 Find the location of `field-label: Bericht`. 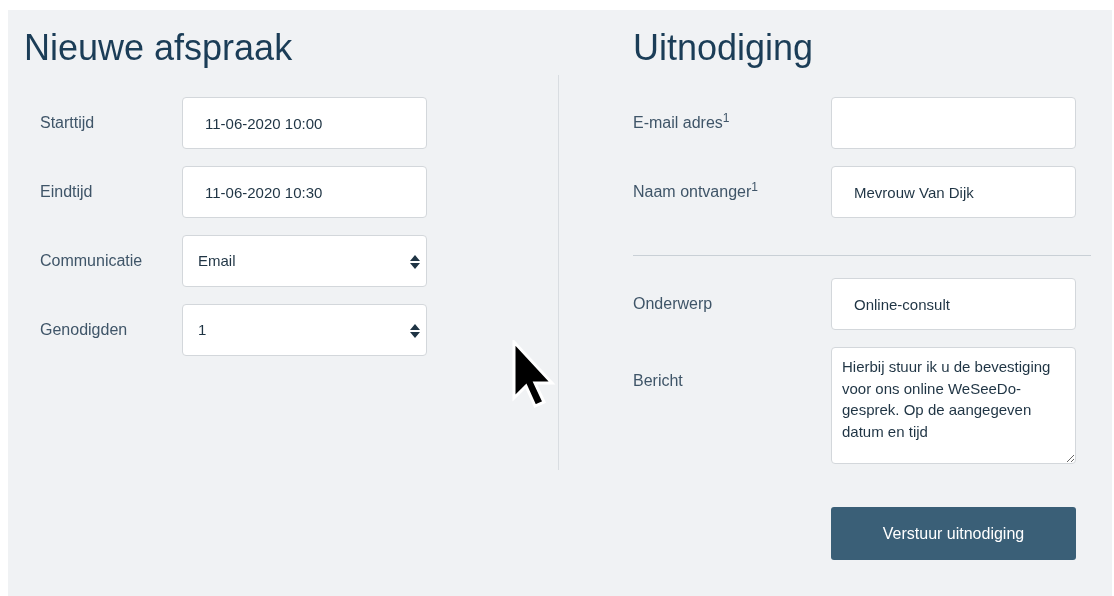

field-label: Bericht is located at coordinates (658, 381).